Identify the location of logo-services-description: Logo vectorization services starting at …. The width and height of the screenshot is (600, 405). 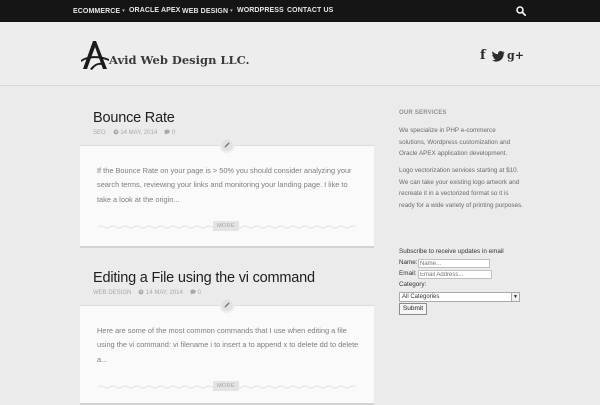
(461, 188).